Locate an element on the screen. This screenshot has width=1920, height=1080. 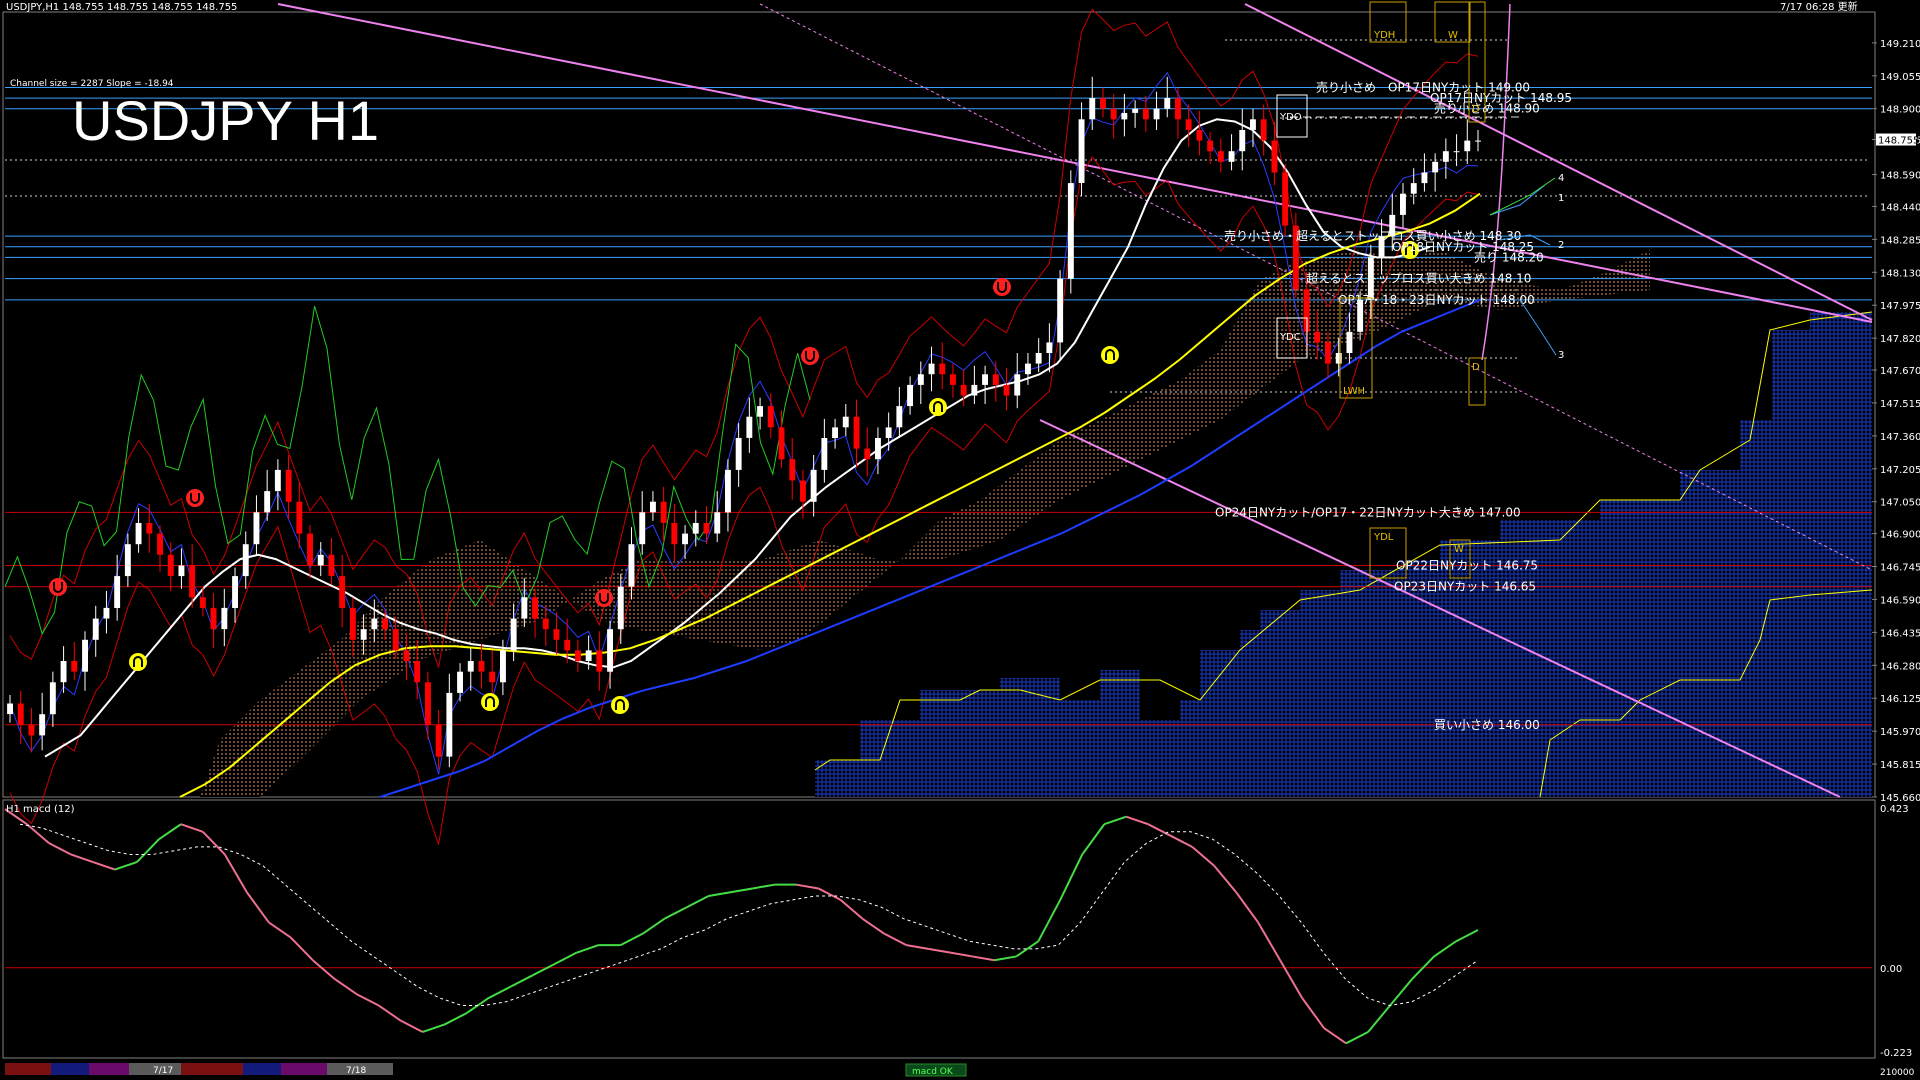
y-tick-label: 147.050 is located at coordinates (1900, 503).